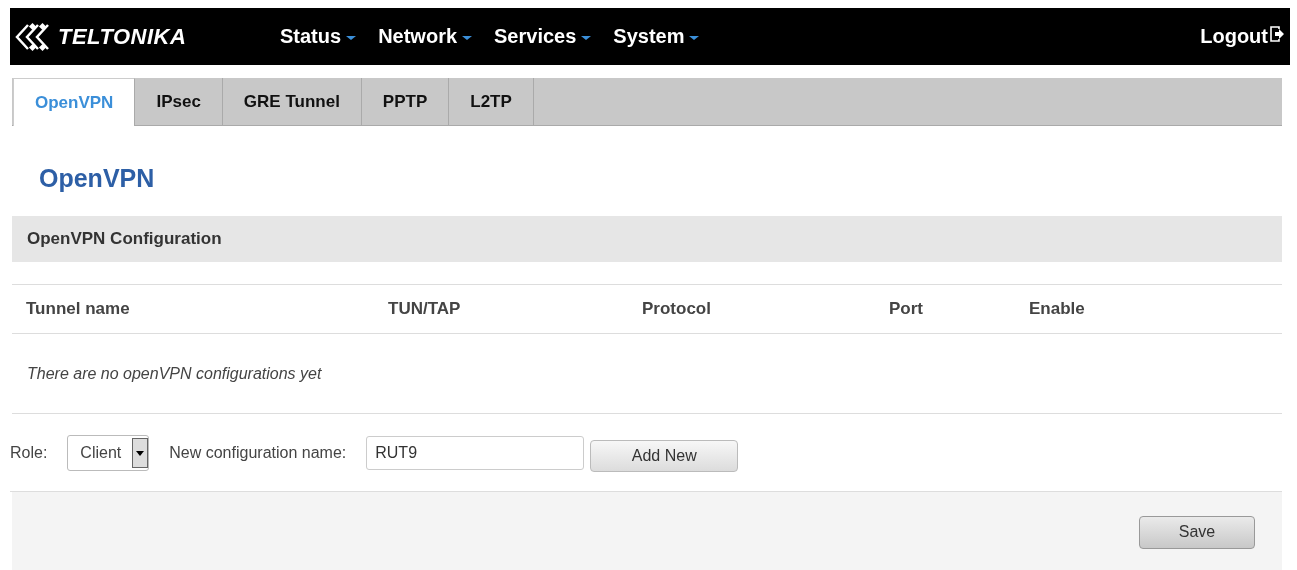 This screenshot has height=570, width=1297. Describe the element at coordinates (543, 36) in the screenshot. I see `menu-item: Services` at that location.